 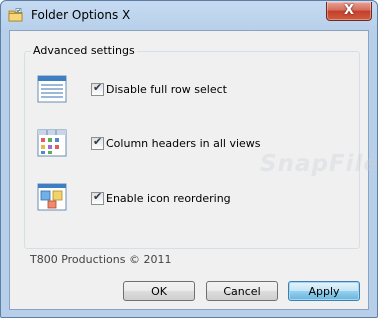 I want to click on copyright-text: T800 Productions © 2011, so click(x=101, y=259).